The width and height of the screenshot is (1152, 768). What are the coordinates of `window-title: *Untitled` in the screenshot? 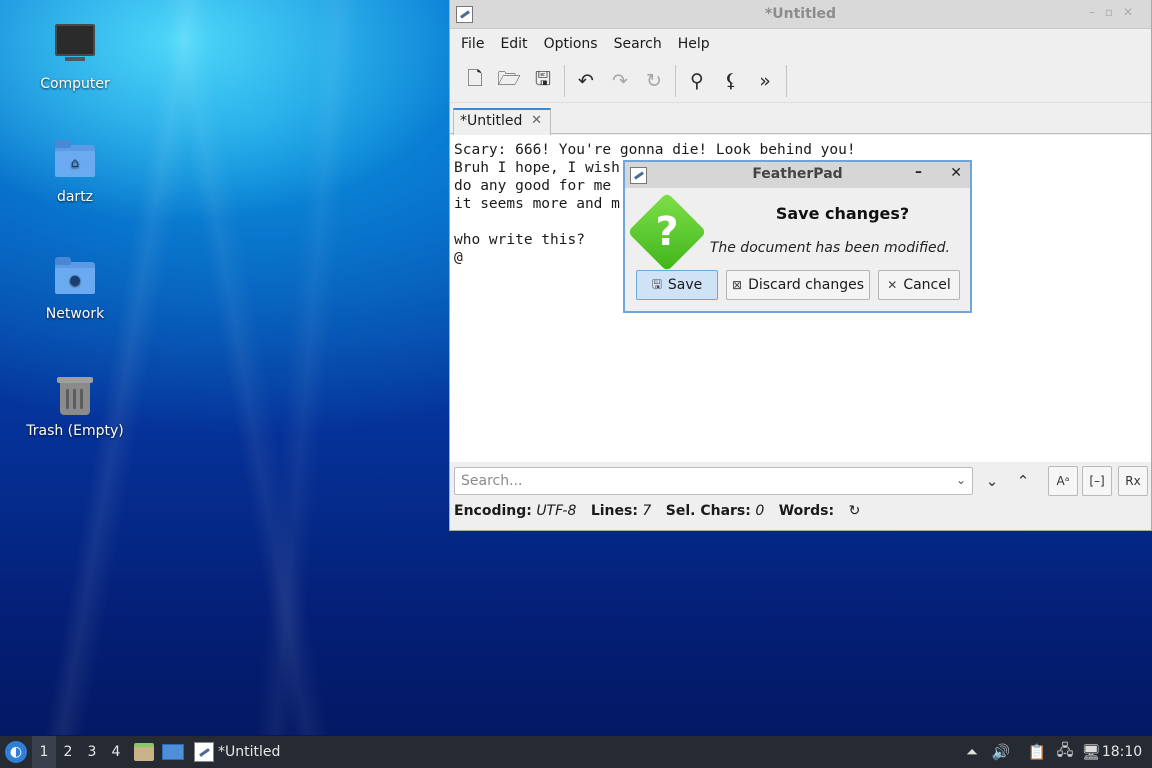 It's located at (800, 14).